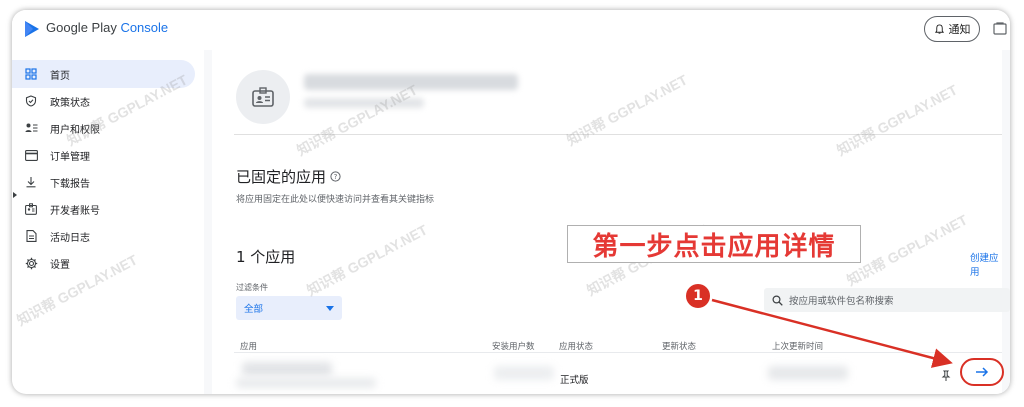 The image size is (1024, 407). I want to click on store-icon, so click(1000, 28).